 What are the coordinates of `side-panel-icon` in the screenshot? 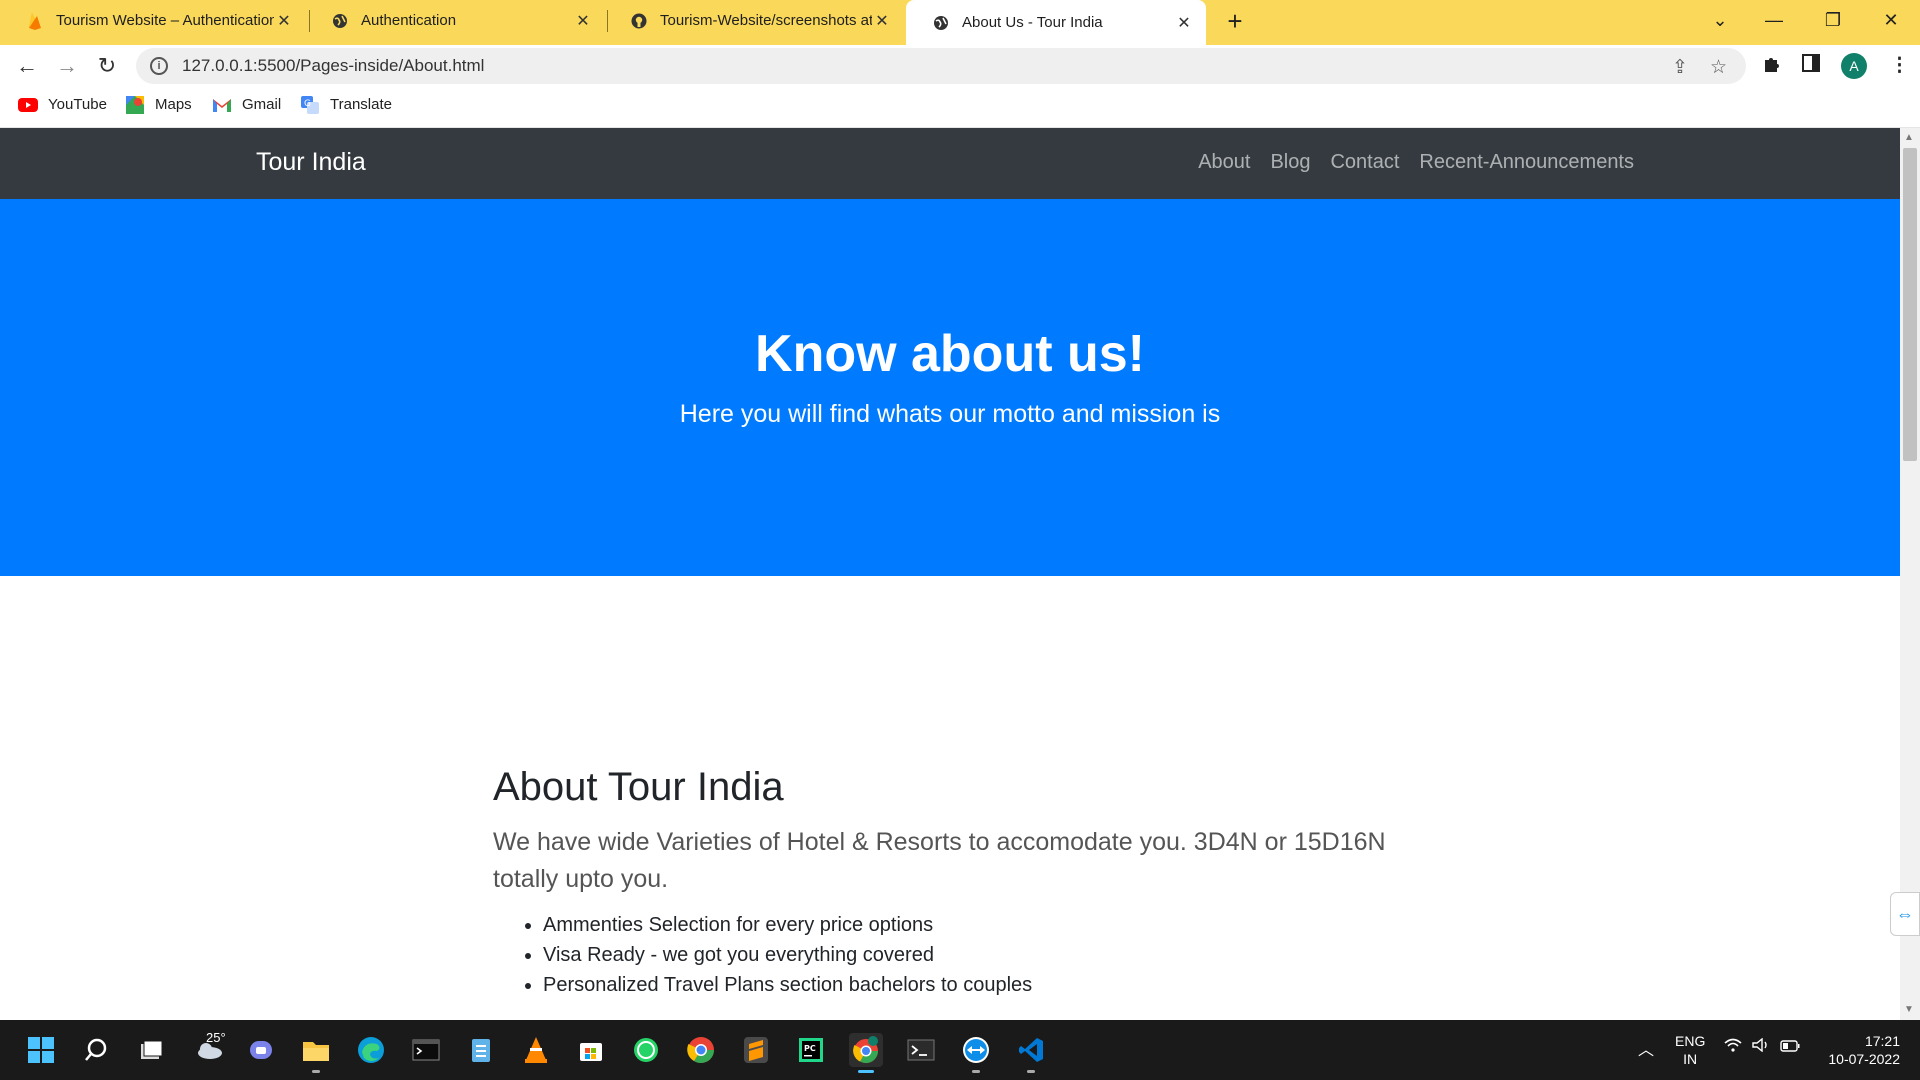 It's located at (1811, 66).